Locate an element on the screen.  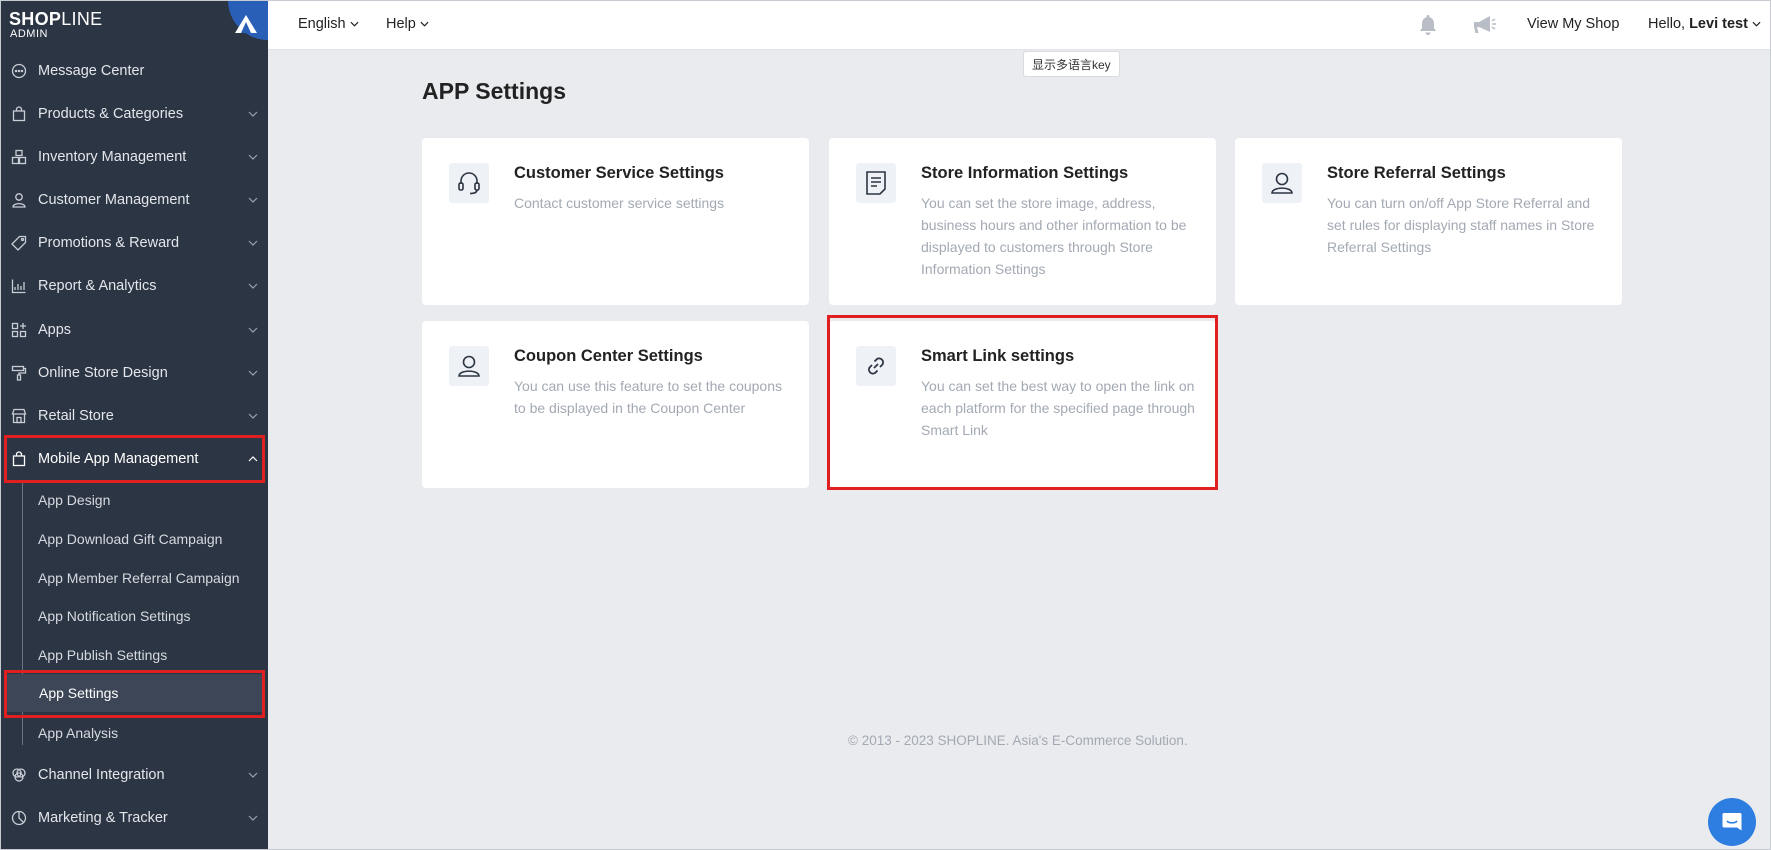
logo-brand-light: LINE is located at coordinates (82, 19).